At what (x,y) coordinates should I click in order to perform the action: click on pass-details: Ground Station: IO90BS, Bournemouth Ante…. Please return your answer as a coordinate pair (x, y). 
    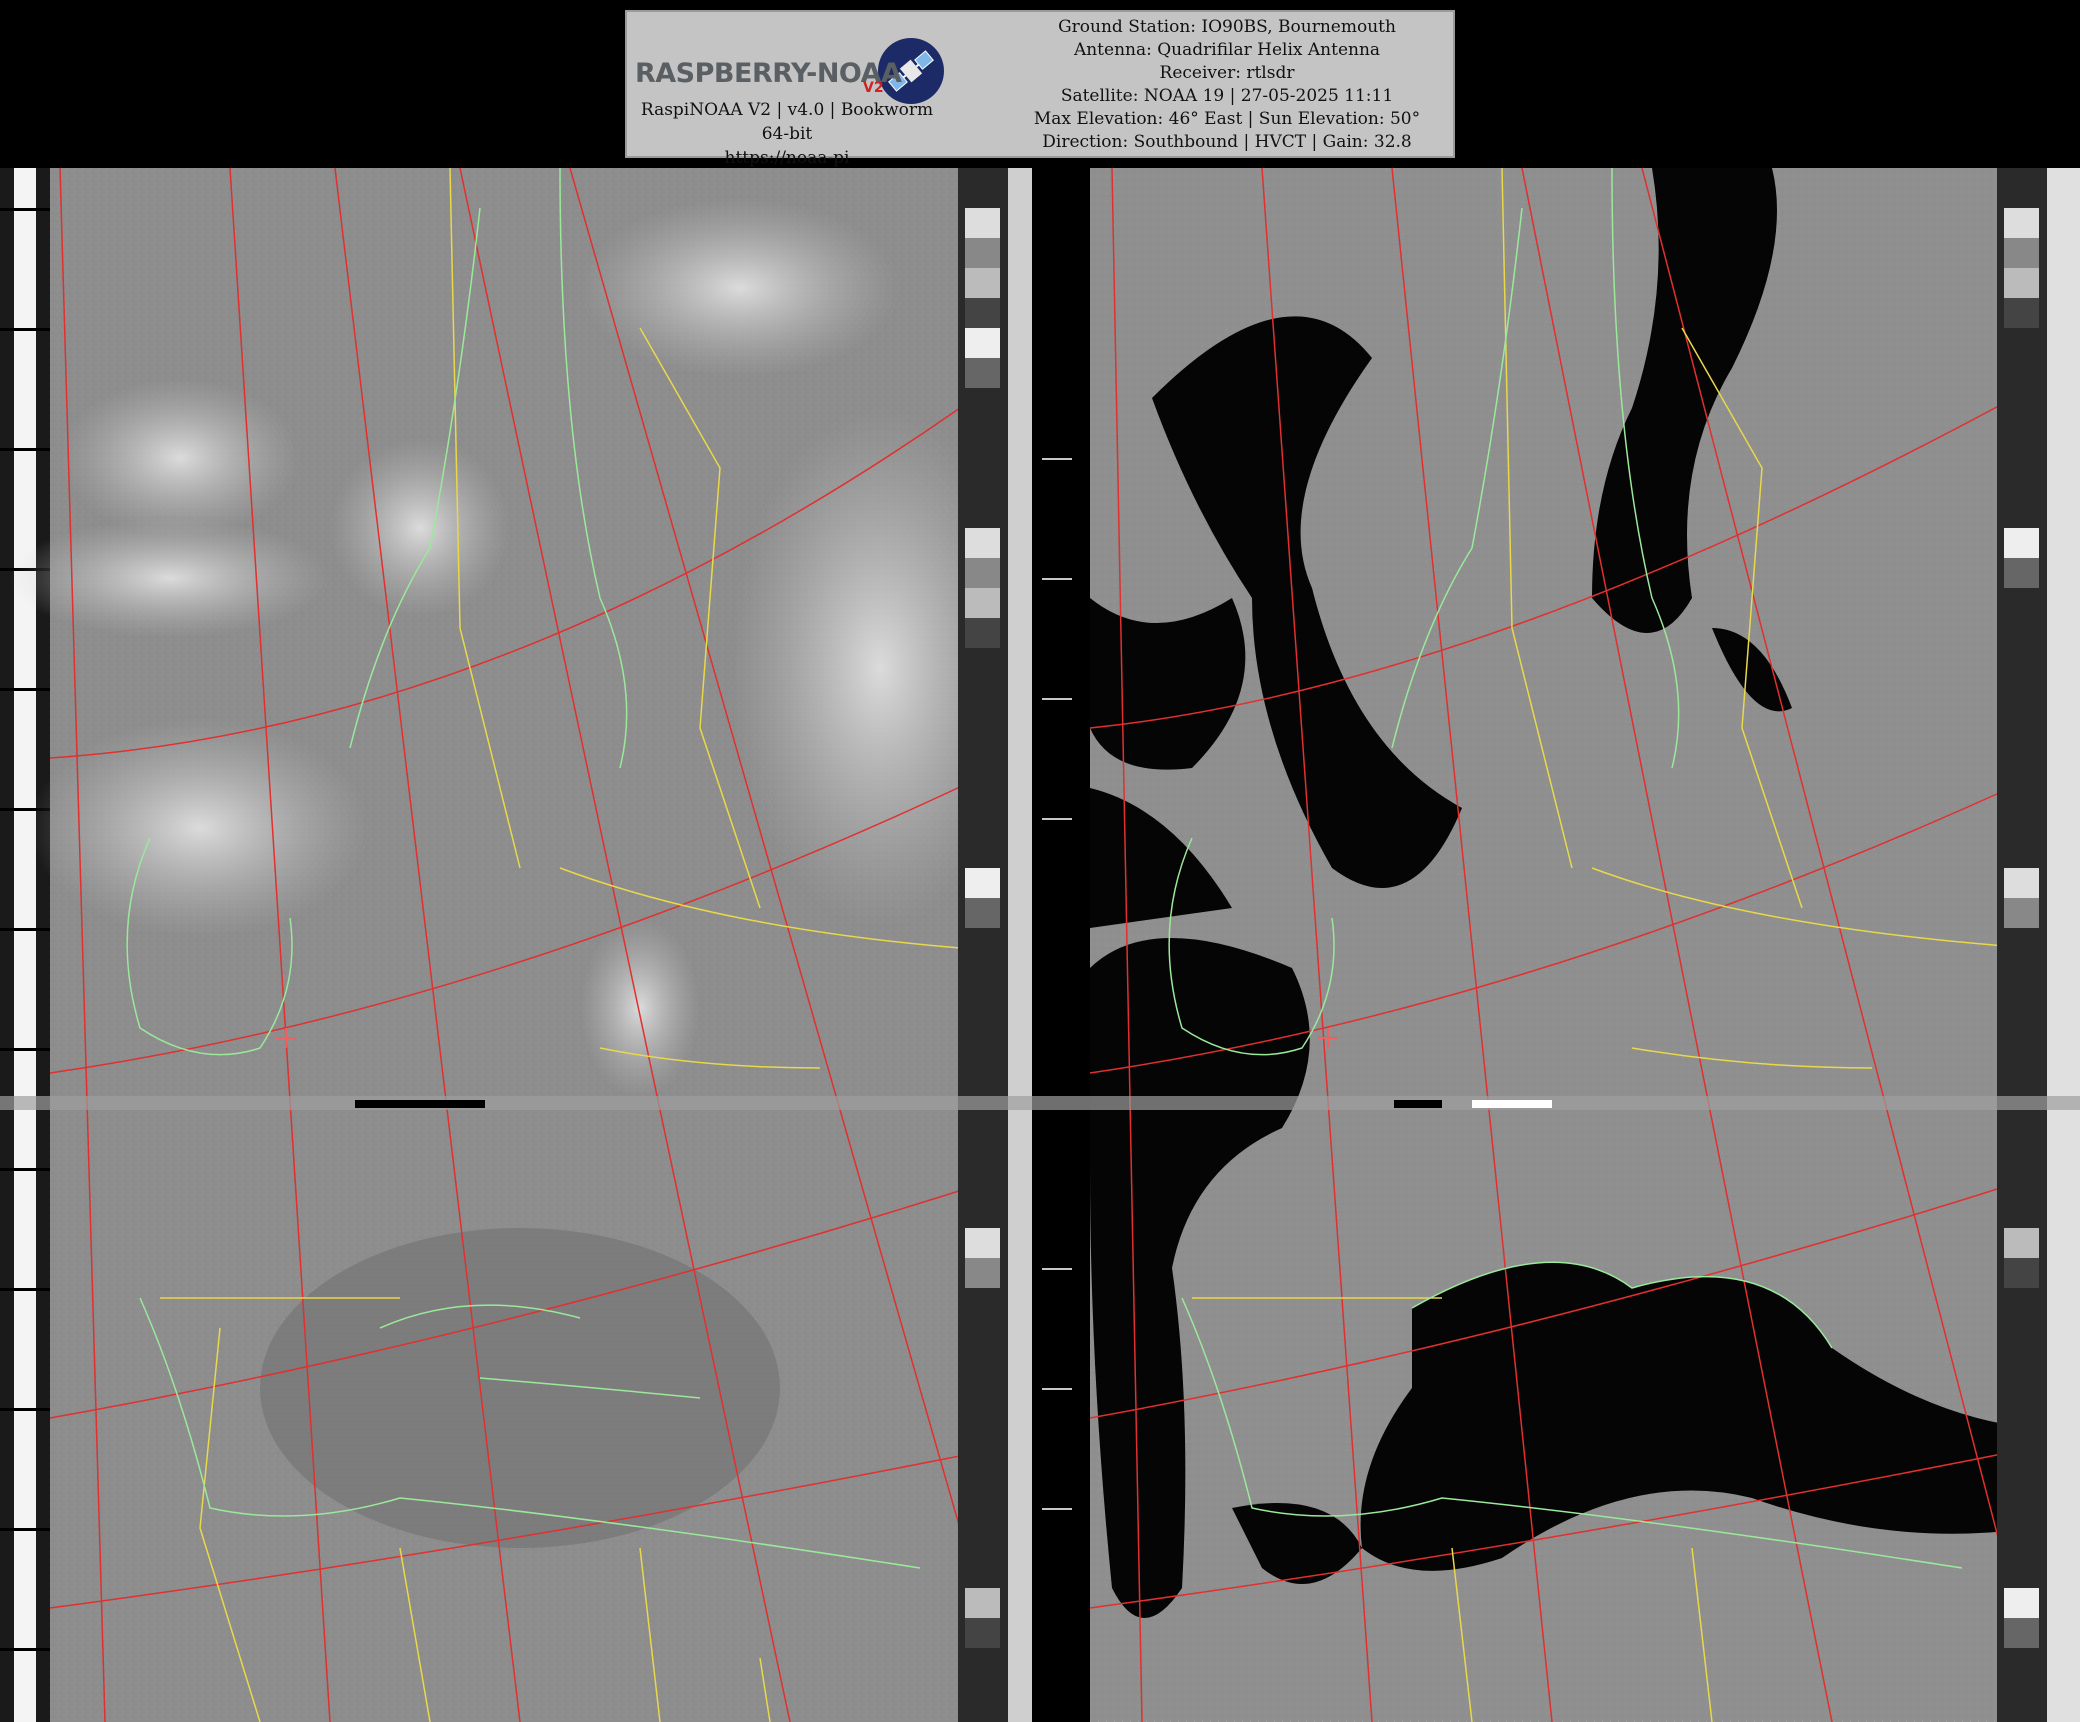
    Looking at the image, I should click on (1227, 85).